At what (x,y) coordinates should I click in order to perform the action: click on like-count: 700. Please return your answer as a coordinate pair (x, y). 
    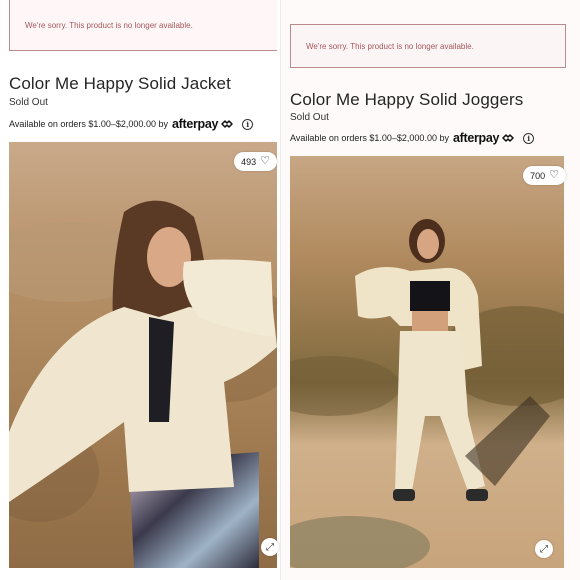
    Looking at the image, I should click on (538, 175).